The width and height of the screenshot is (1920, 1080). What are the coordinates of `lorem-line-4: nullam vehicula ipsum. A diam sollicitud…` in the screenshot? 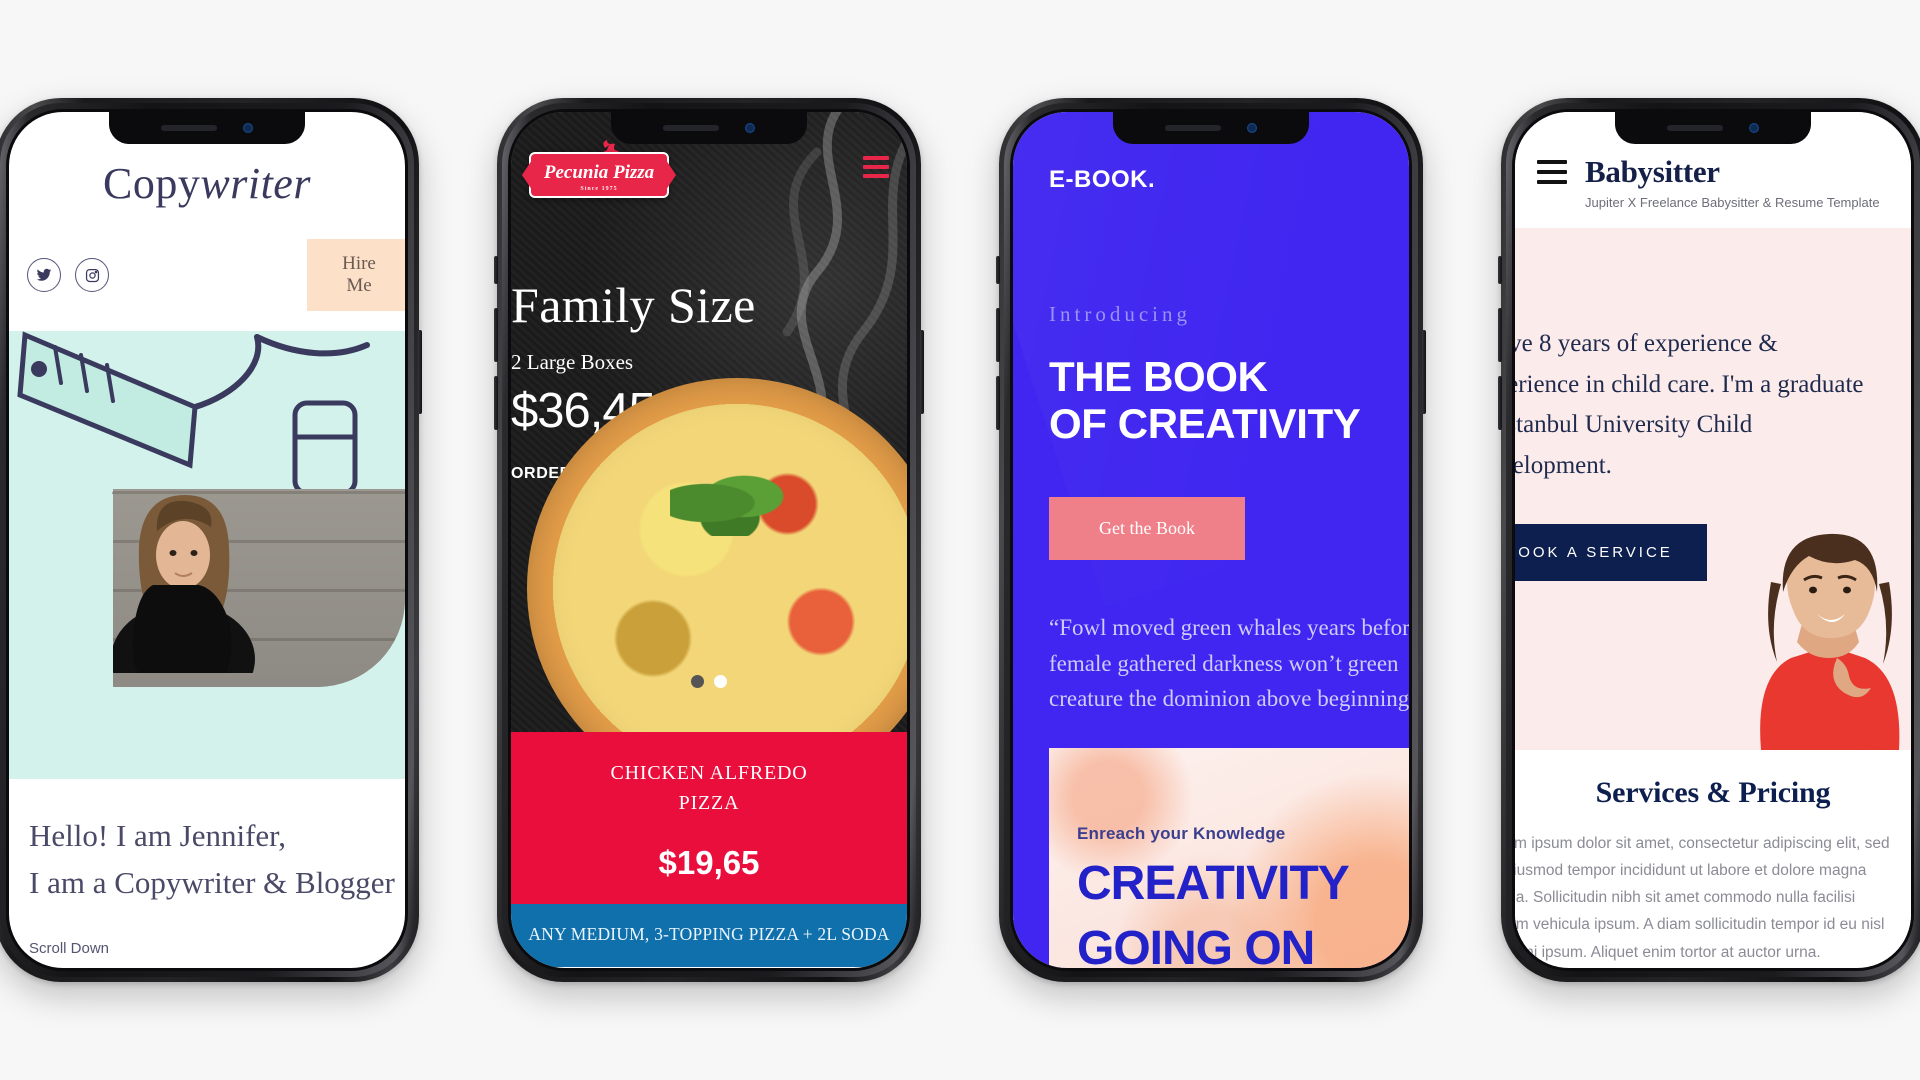 It's located at (1700, 925).